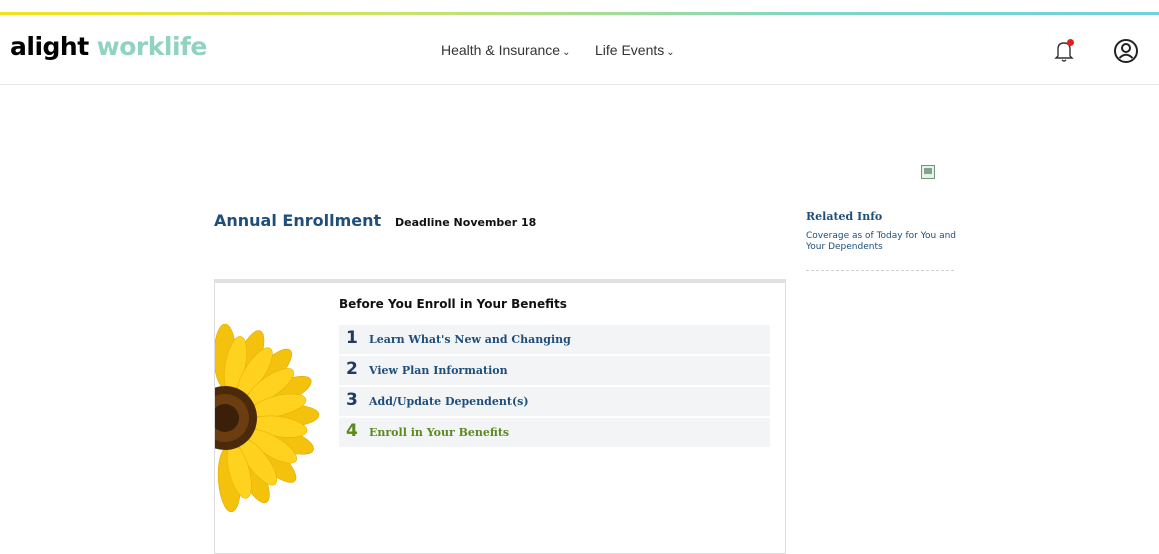  I want to click on step-label: Learn What's New and Changing, so click(470, 339).